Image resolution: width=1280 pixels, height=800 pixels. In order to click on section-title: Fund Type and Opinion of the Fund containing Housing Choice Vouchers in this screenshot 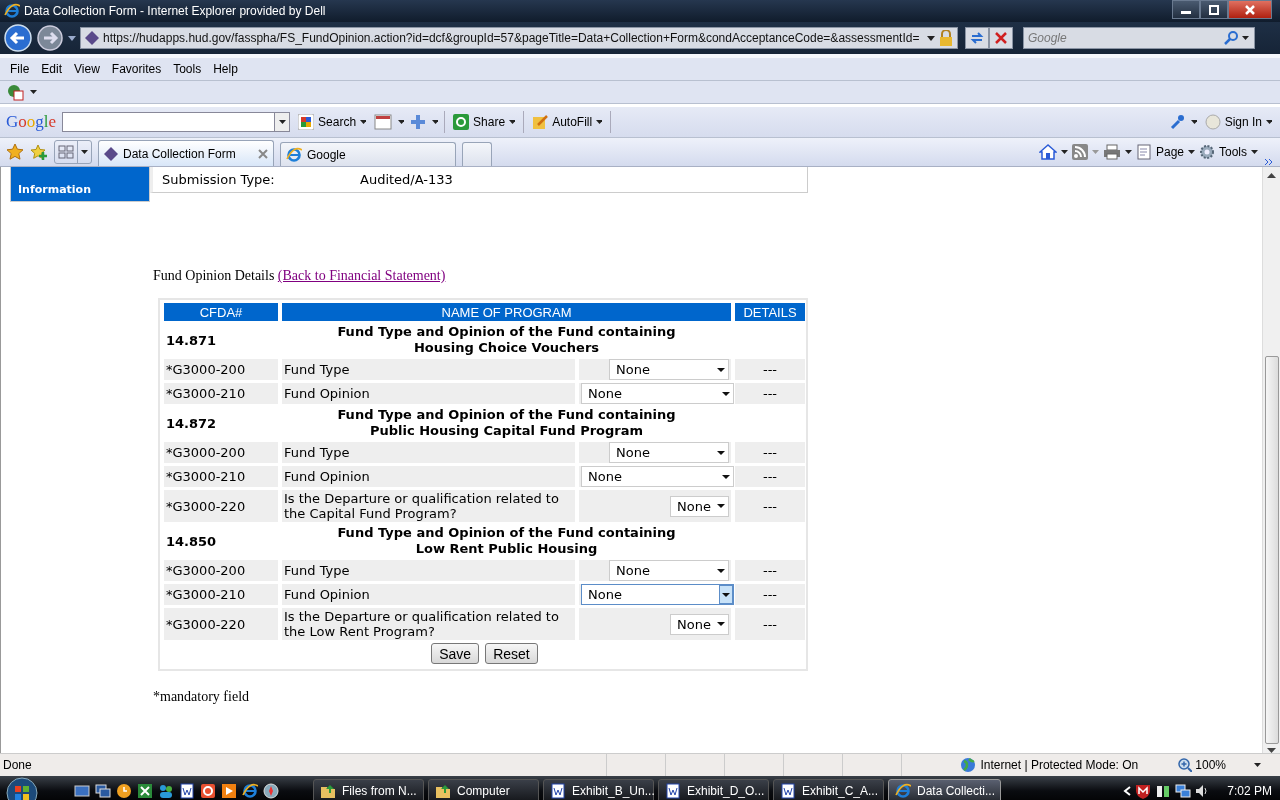, I will do `click(506, 340)`.